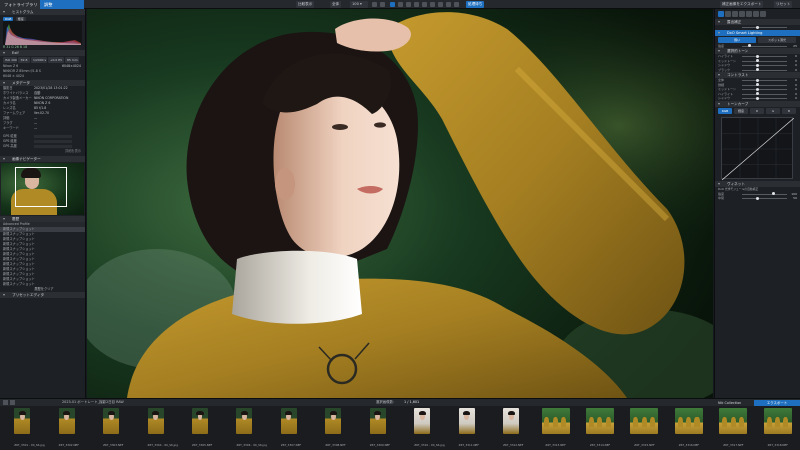 The image size is (800, 450). What do you see at coordinates (737, 39) in the screenshot?
I see `mode-weak-button: 弱い` at bounding box center [737, 39].